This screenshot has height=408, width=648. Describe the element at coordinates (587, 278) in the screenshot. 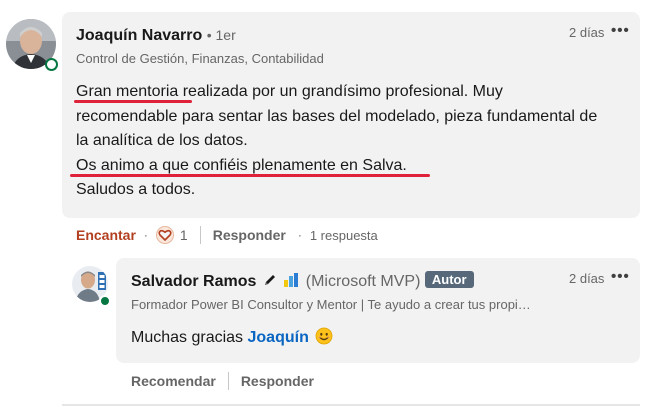

I see `reply-timestamp: 2 días` at that location.